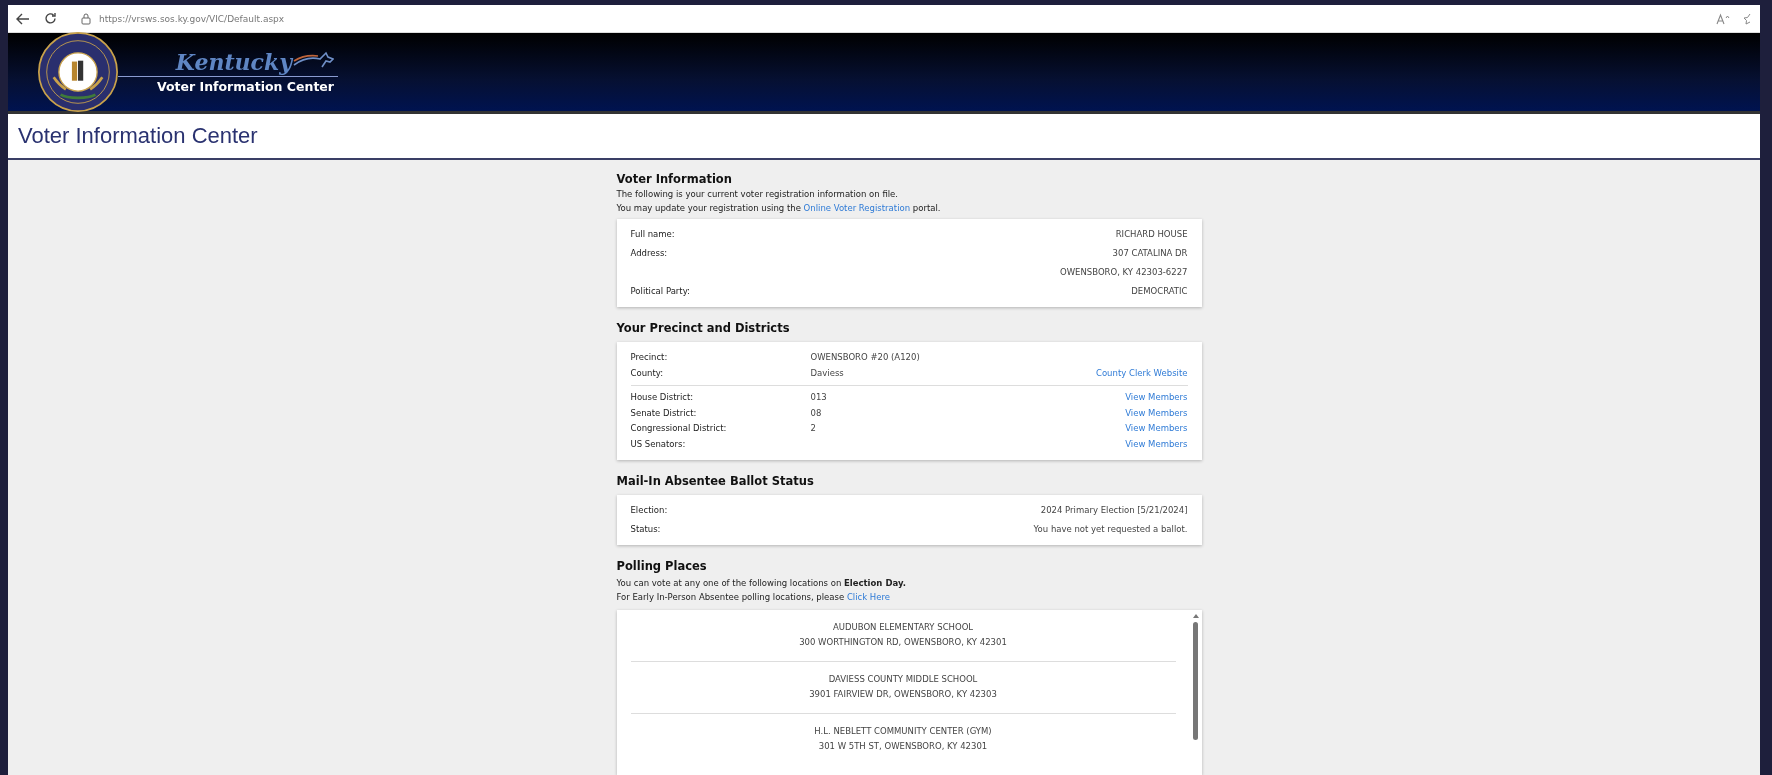 The image size is (1772, 775). Describe the element at coordinates (754, 597) in the screenshot. I see `early-voting-text: For Early In-Person Absentee polling locations, please Click Here` at that location.